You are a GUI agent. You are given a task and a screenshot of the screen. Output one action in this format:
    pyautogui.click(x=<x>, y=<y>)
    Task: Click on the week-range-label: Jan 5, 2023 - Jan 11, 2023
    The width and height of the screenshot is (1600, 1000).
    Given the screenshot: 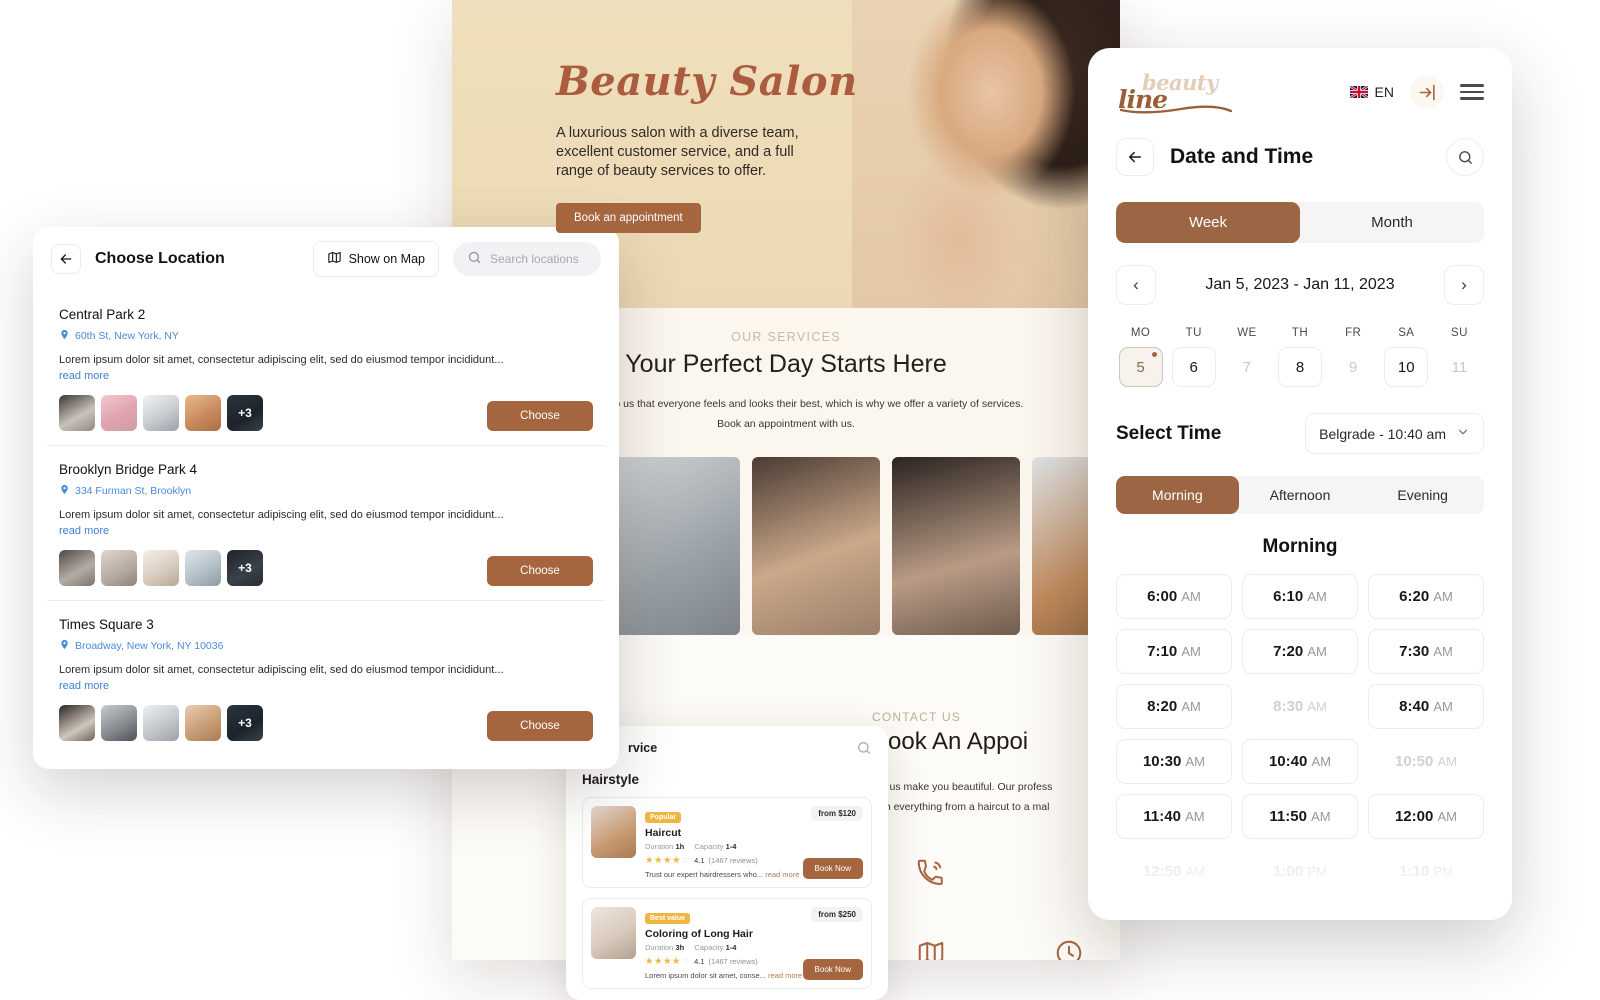 What is the action you would take?
    pyautogui.click(x=1300, y=284)
    